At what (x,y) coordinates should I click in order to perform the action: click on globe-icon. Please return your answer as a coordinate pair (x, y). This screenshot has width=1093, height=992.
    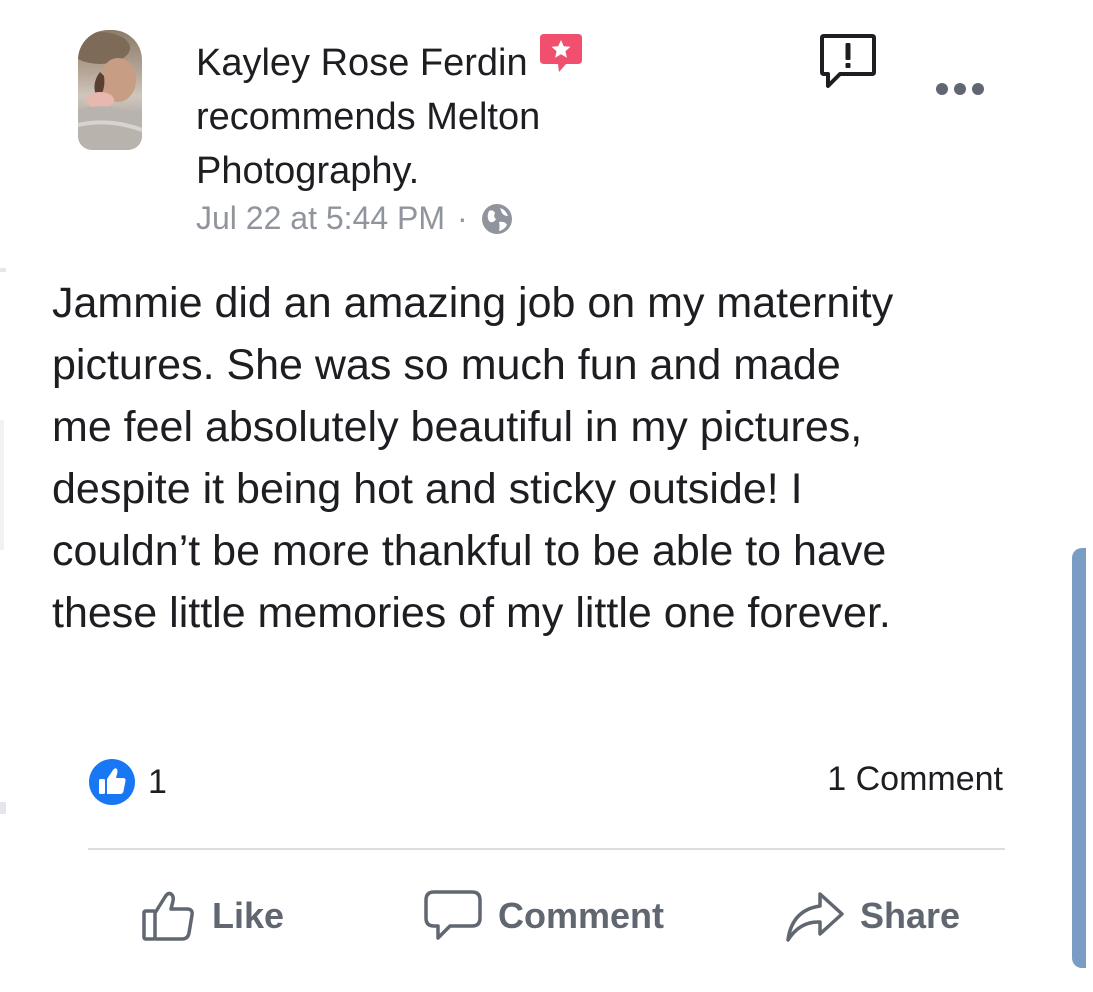
    Looking at the image, I should click on (497, 219).